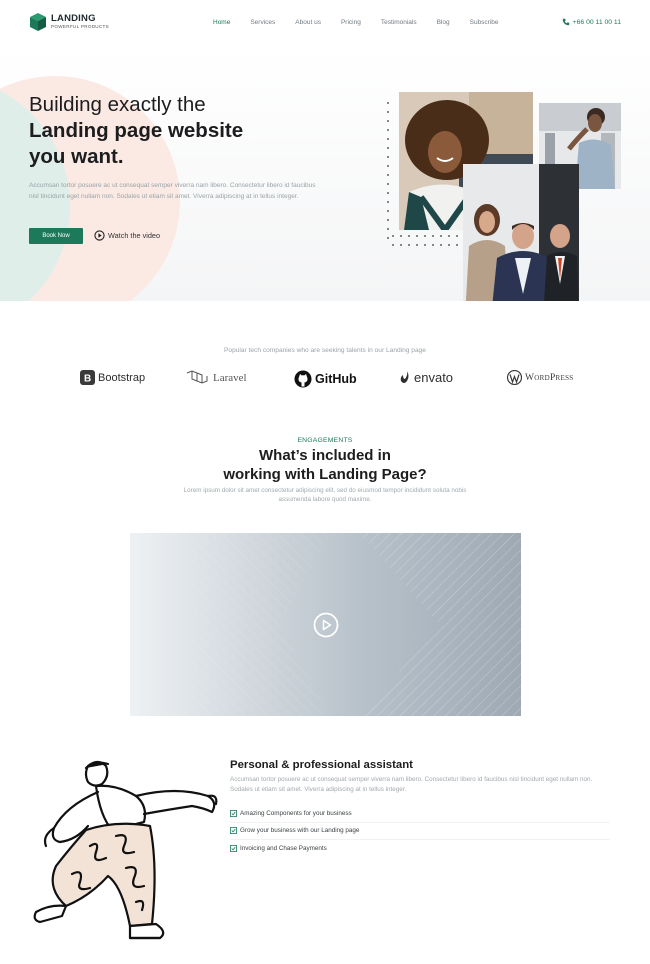  What do you see at coordinates (283, 849) in the screenshot?
I see `feature-label: Invoicing and Chase Payments` at bounding box center [283, 849].